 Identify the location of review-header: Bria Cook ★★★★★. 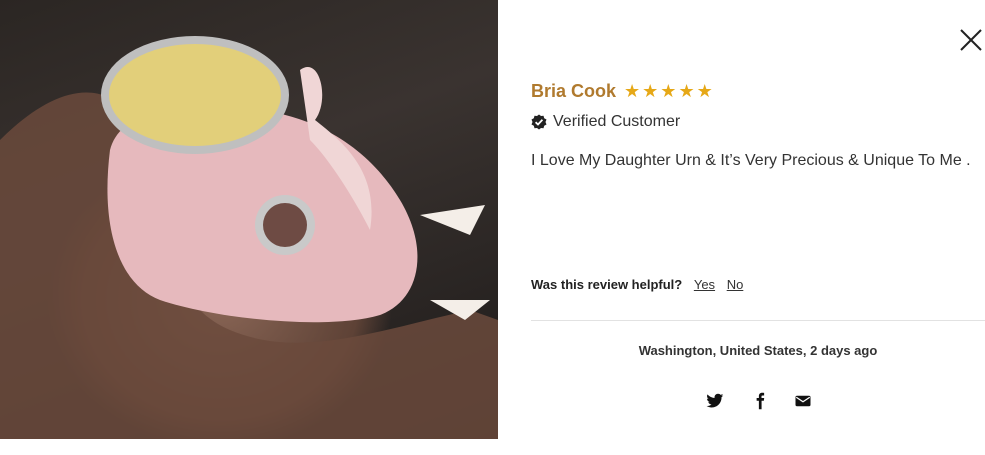
(758, 91).